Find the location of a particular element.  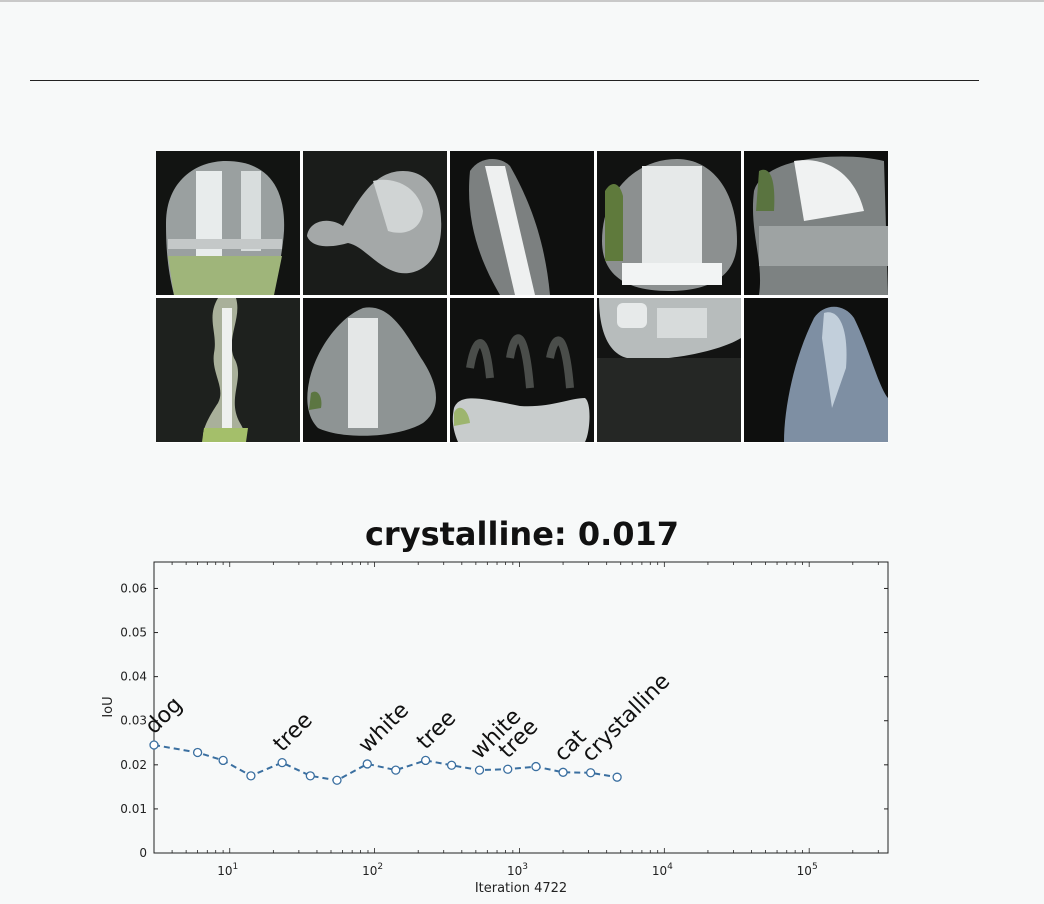

point-annotation: dog is located at coordinates (164, 715).